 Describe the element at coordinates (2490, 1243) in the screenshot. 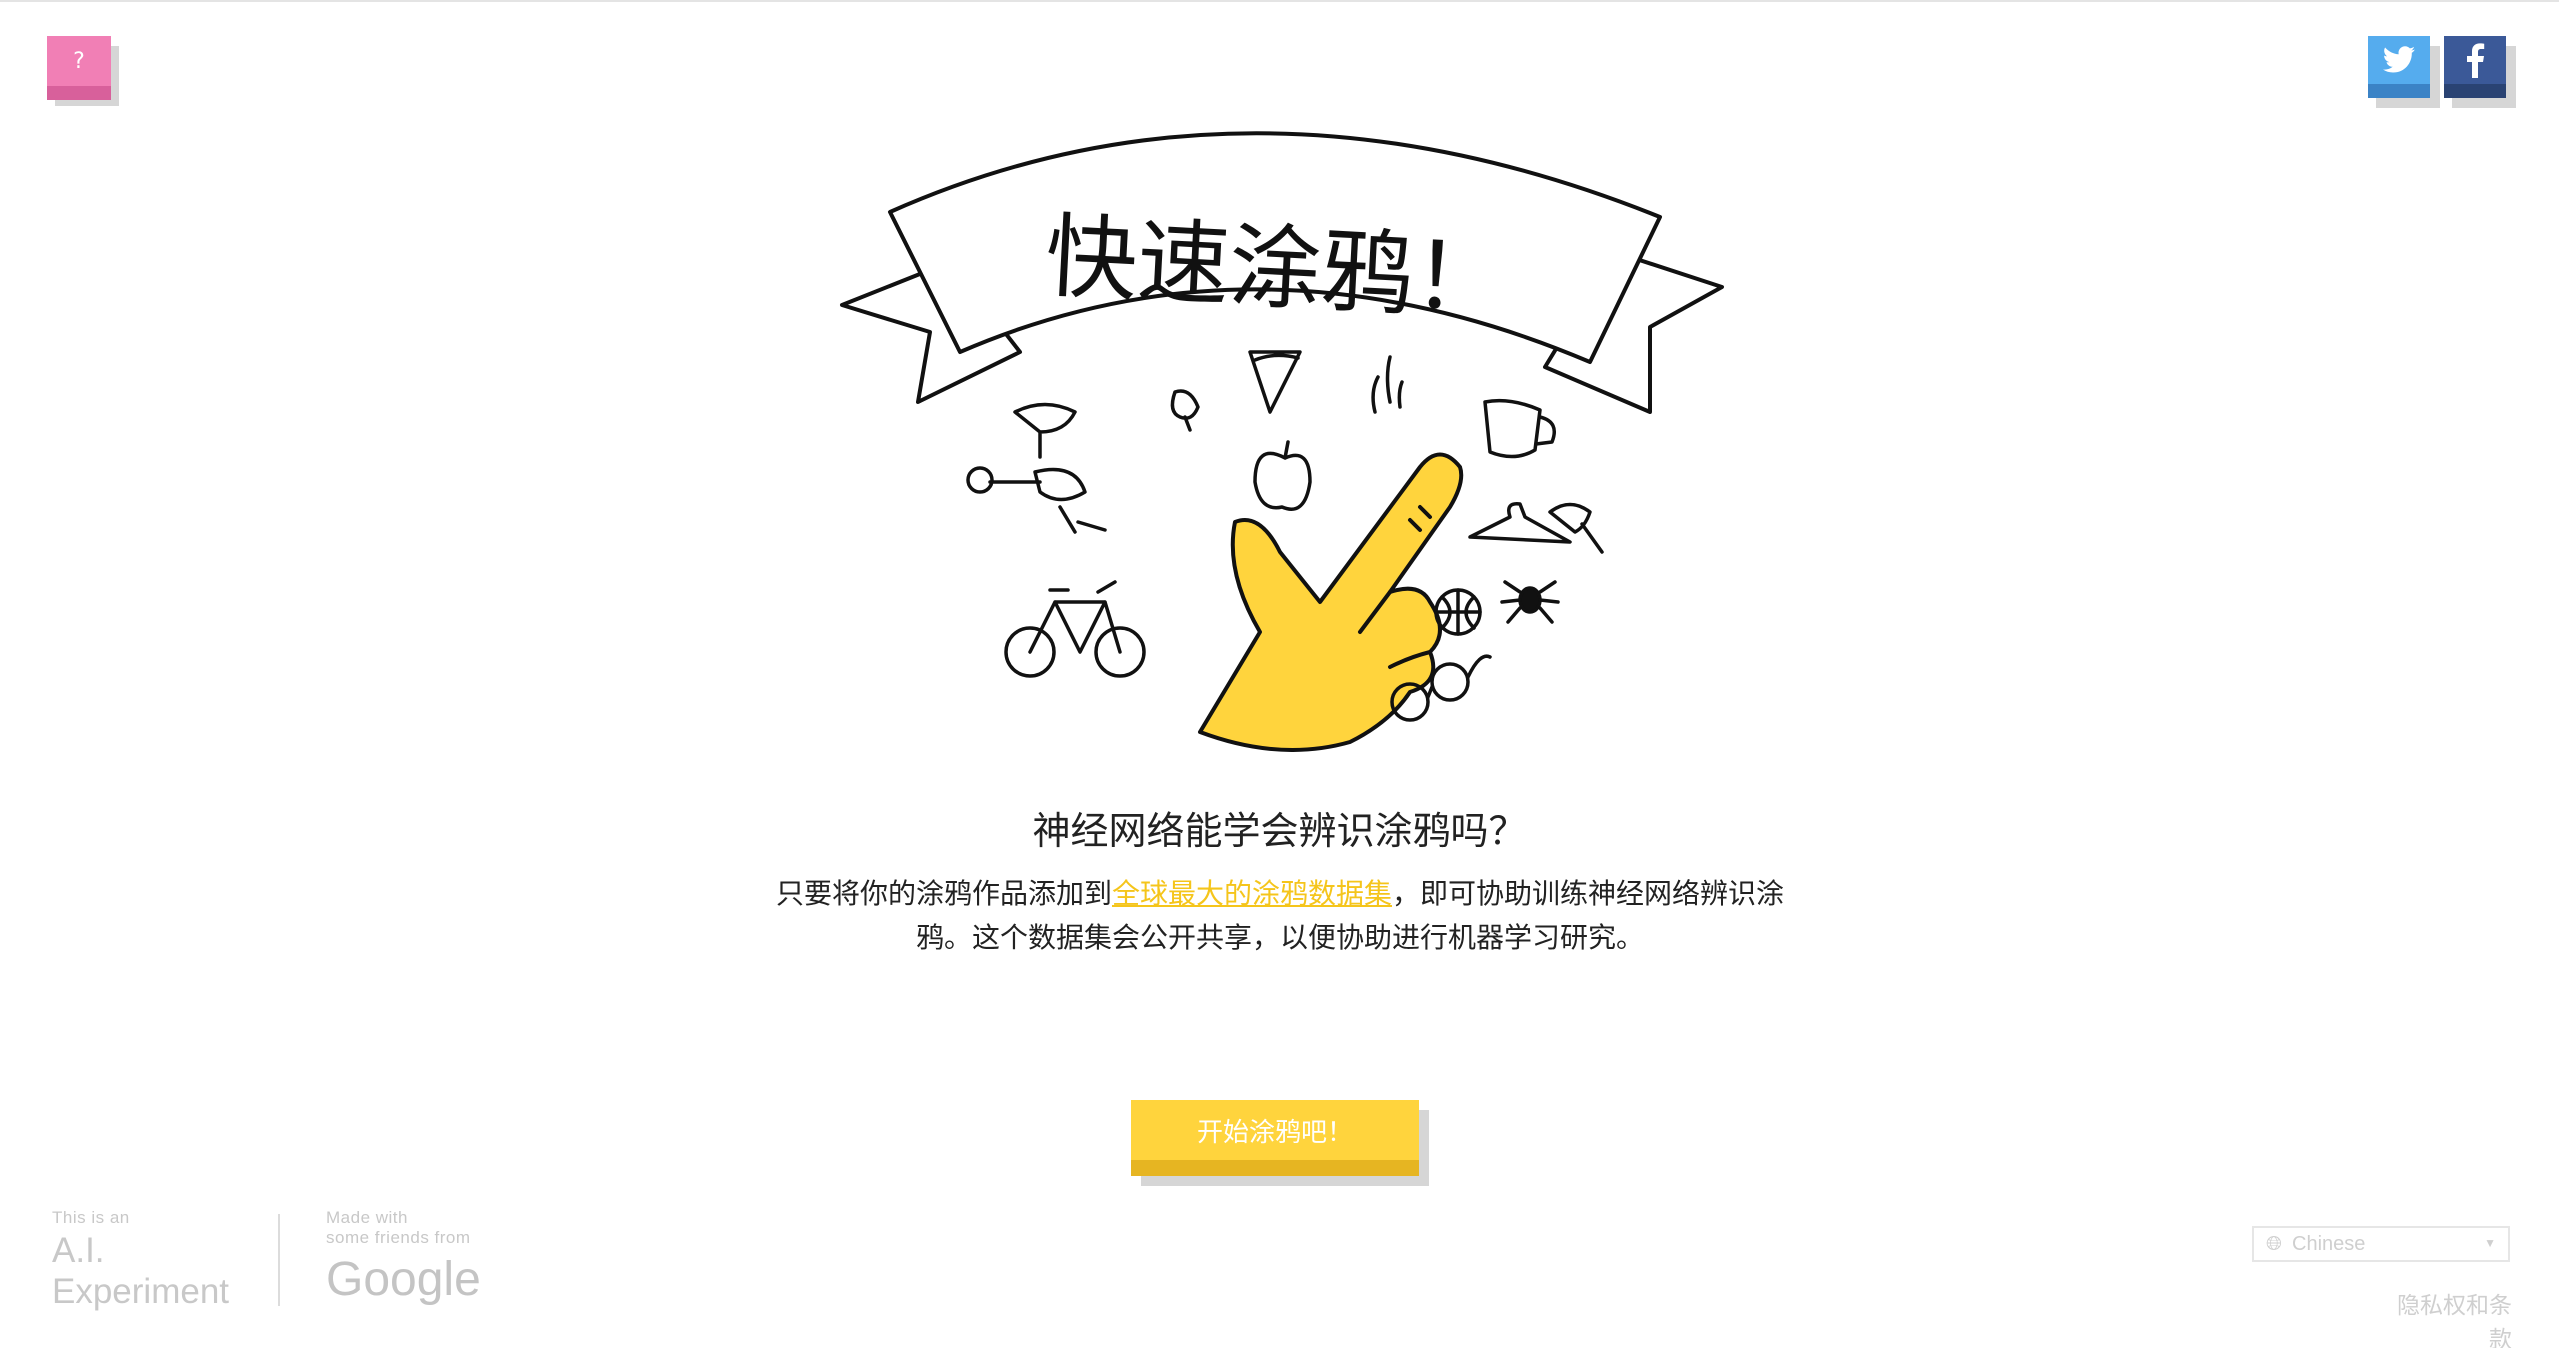

I see `chevron-down-icon: ▼` at that location.